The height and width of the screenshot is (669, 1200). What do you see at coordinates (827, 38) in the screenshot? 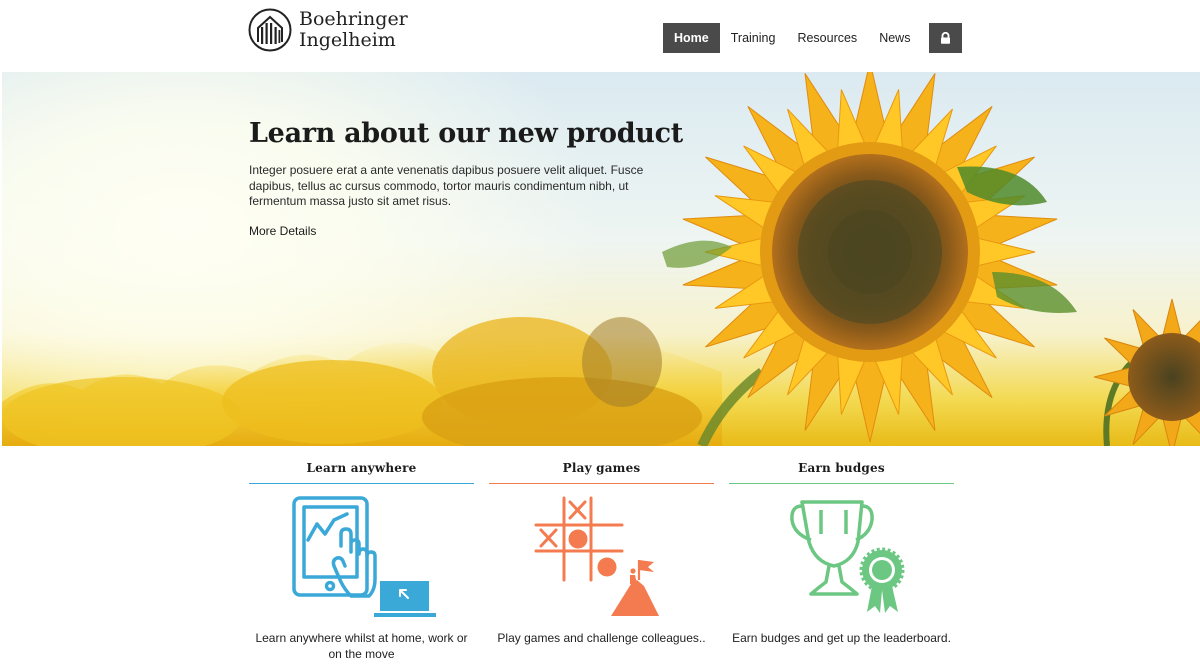
I see `nav-item-resources: Resources` at bounding box center [827, 38].